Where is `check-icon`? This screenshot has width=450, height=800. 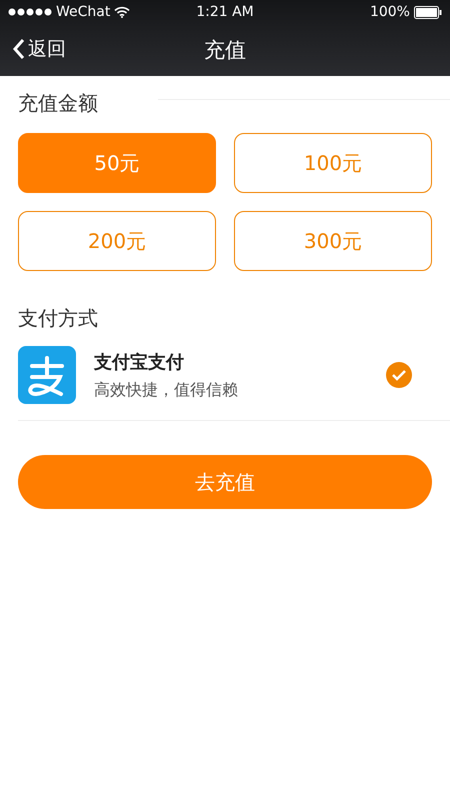 check-icon is located at coordinates (399, 375).